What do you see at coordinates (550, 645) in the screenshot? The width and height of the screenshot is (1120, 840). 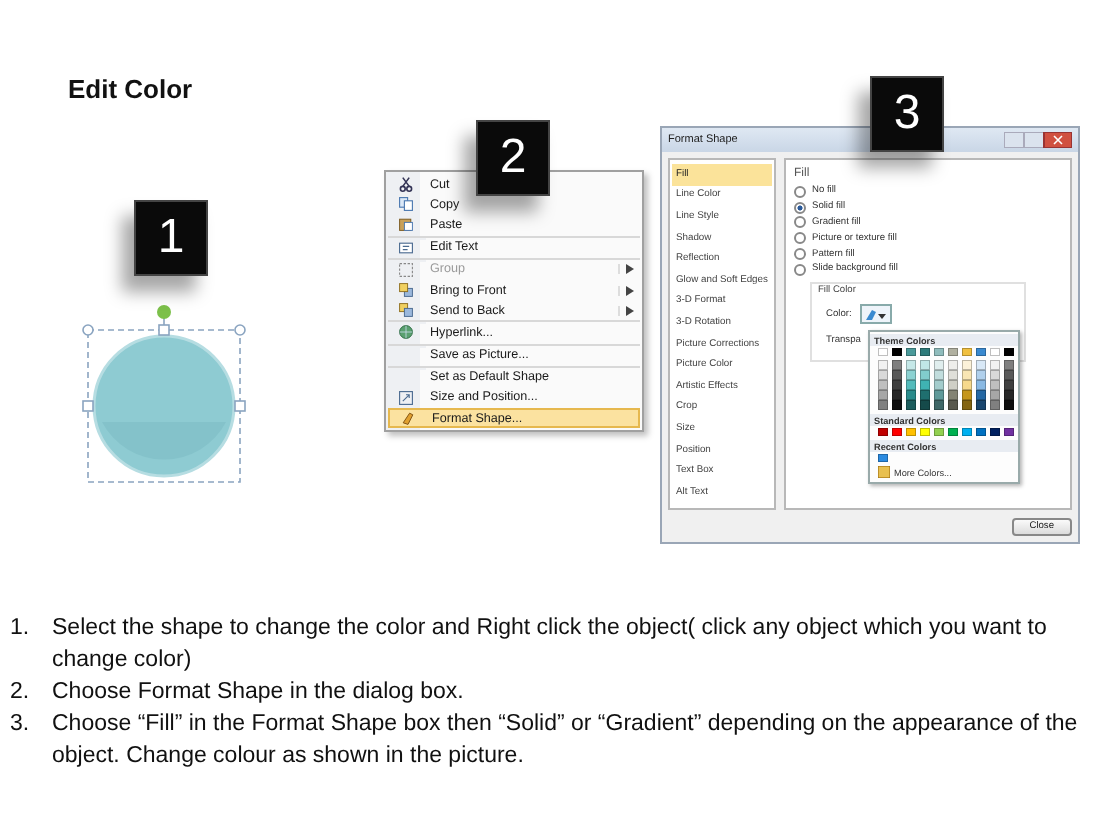 I see `instruction-text: Select the shape to change the color and Right click the object( click any object which you want to change color)` at bounding box center [550, 645].